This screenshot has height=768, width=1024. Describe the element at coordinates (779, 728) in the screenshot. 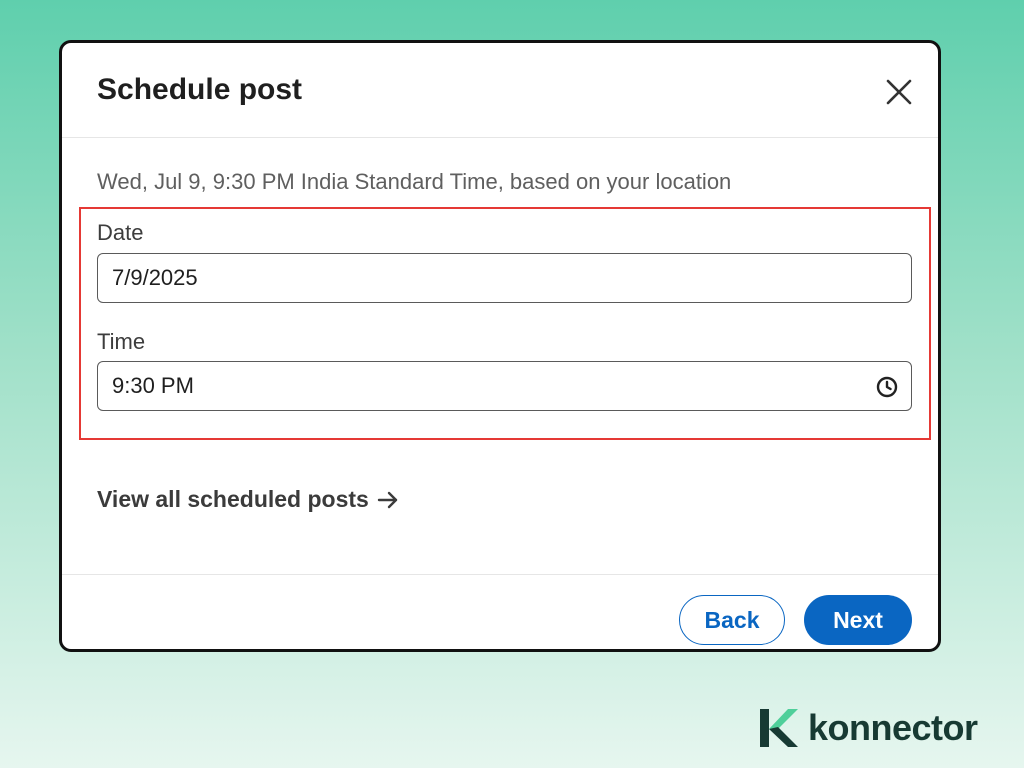

I see `konnector-k-icon` at that location.